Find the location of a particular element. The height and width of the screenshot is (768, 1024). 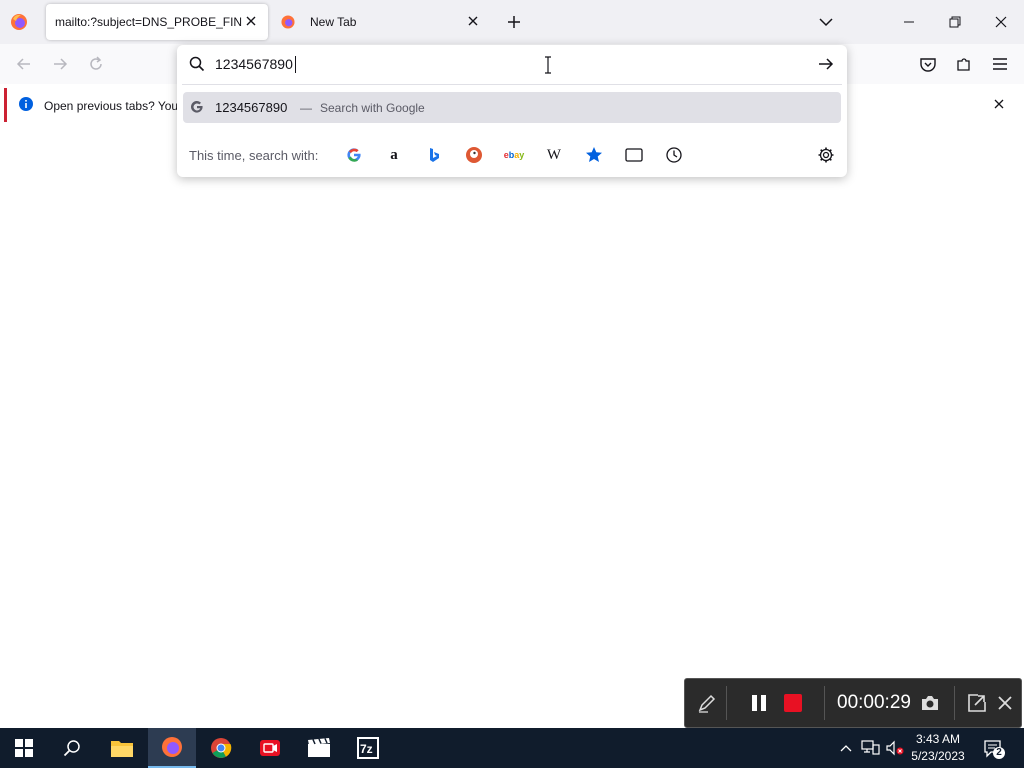

text-caret is located at coordinates (295, 64).